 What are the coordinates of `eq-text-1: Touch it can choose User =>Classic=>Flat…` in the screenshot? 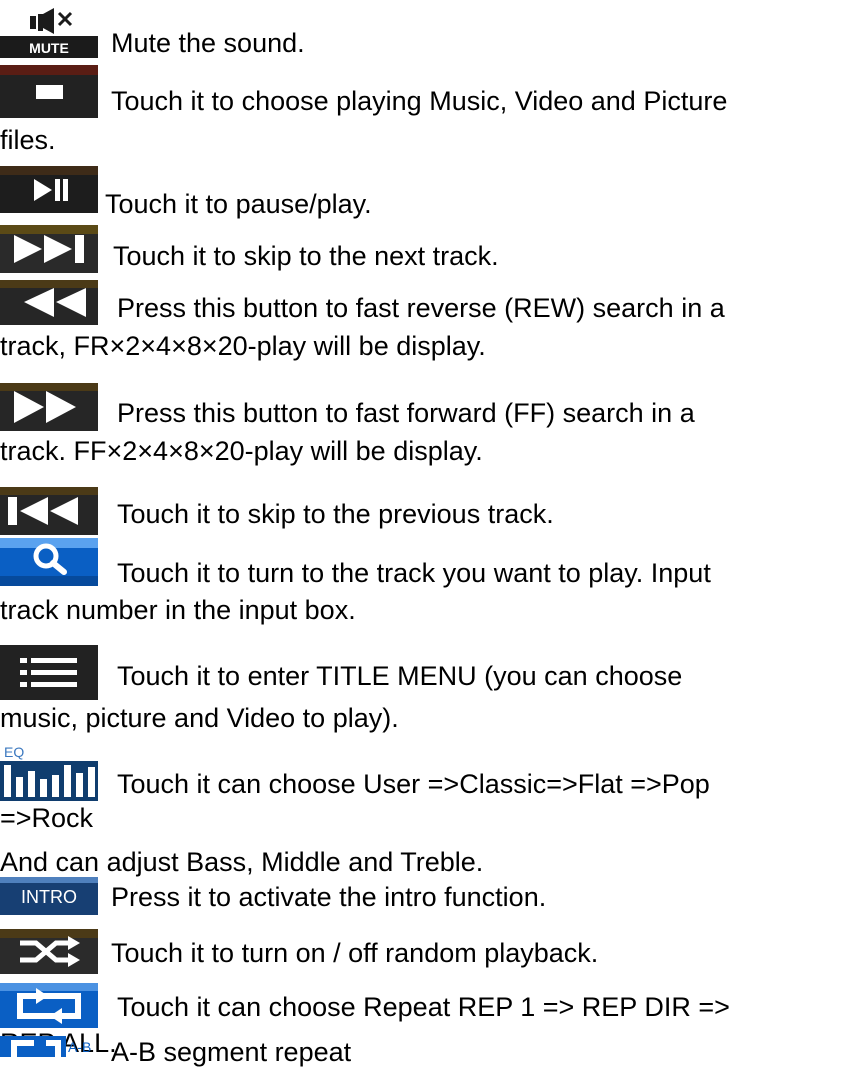 It's located at (413, 784).